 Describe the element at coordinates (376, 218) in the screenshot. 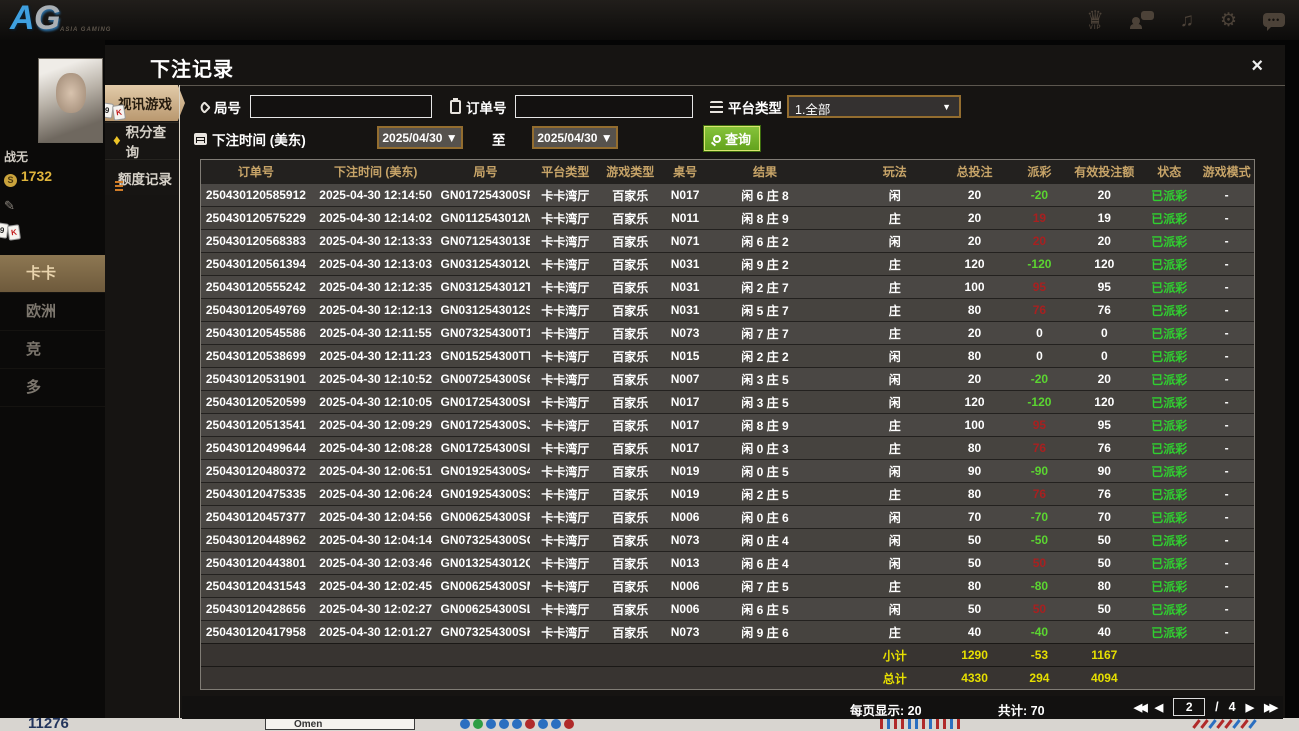

I see `cell-time: 2025-04-30 12:14:02` at that location.